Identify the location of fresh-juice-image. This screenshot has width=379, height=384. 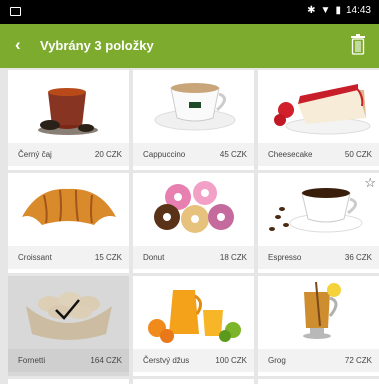
(194, 316).